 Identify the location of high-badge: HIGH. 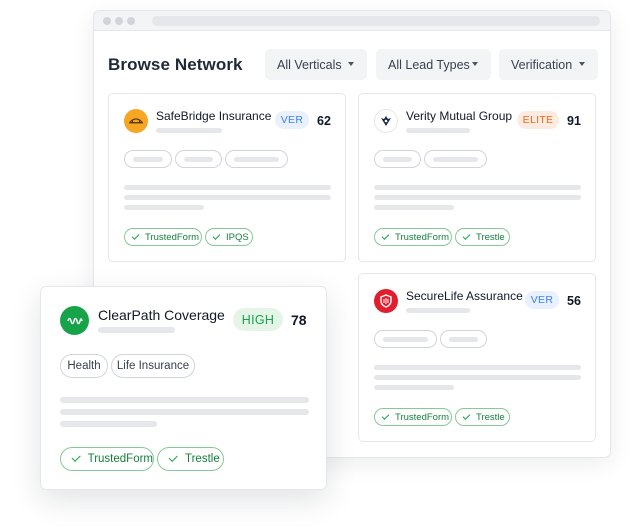
(258, 319).